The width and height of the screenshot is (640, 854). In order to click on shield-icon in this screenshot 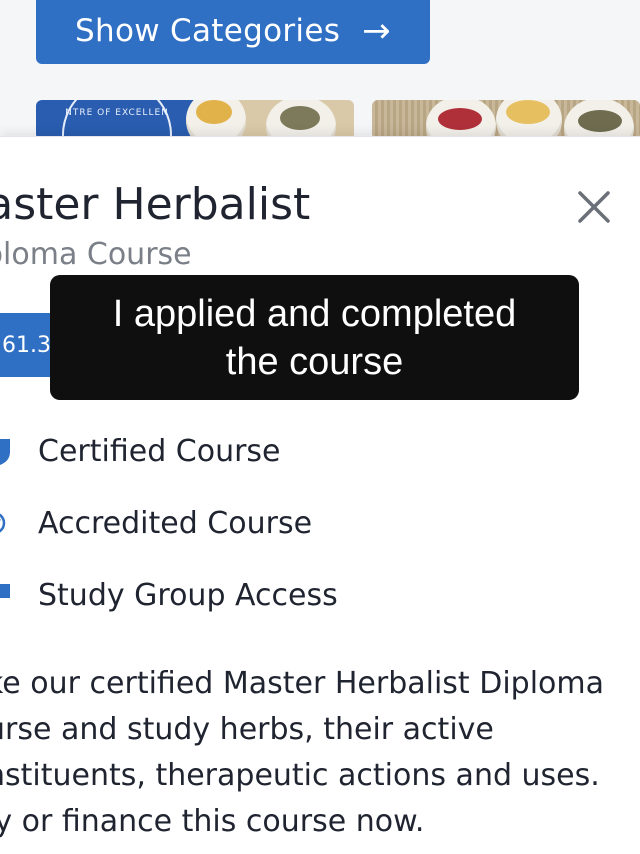, I will do `click(5, 452)`.